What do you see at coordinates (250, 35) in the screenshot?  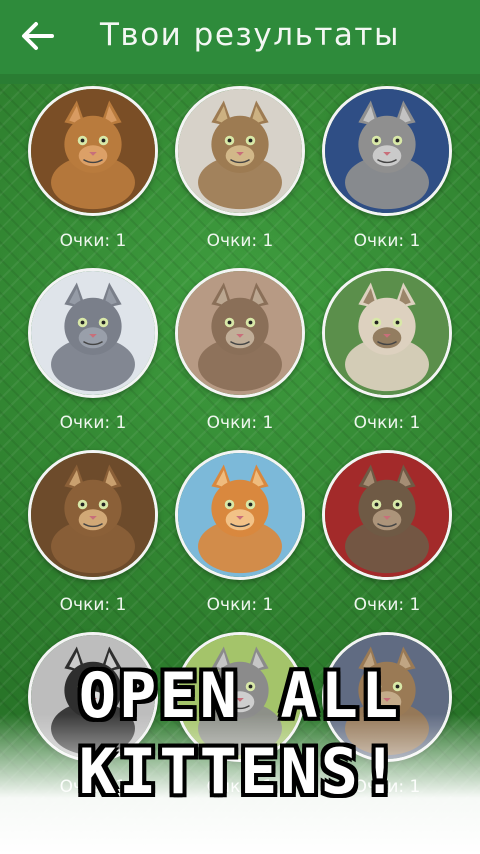 I see `page-title: Твои результаты` at bounding box center [250, 35].